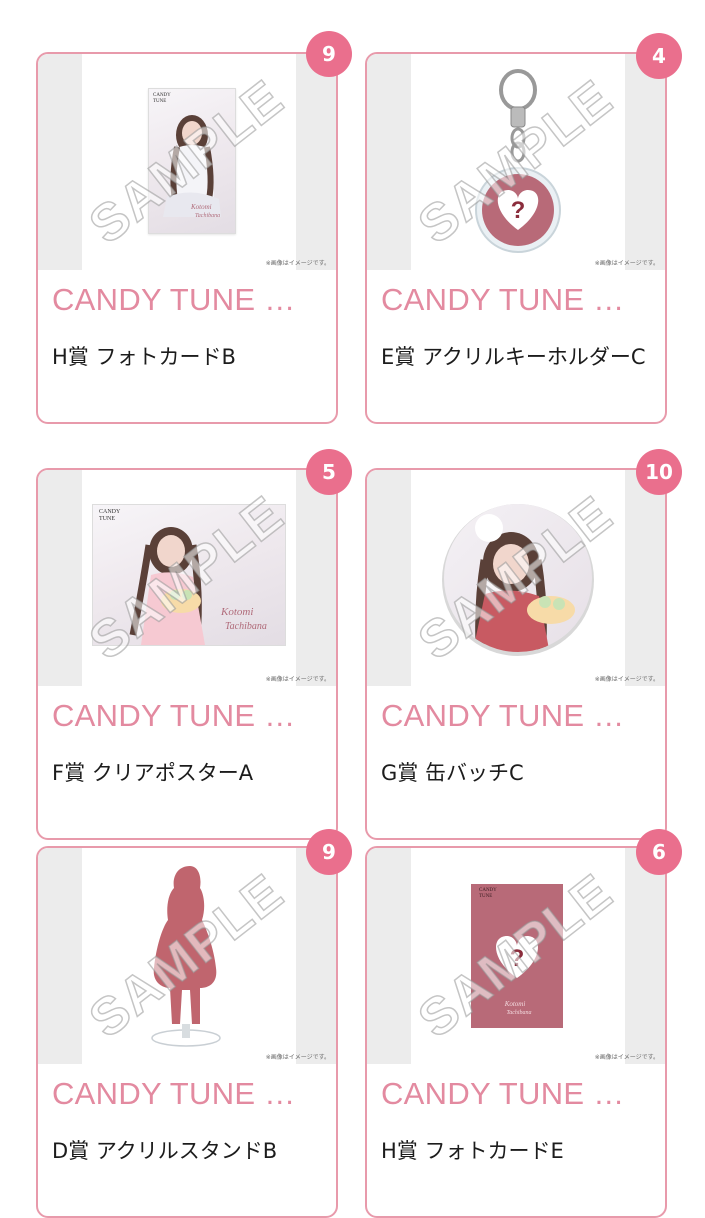 The image size is (705, 1218). I want to click on clear-poster-image: CANDY TUNE Kotomi Tachibana, so click(189, 575).